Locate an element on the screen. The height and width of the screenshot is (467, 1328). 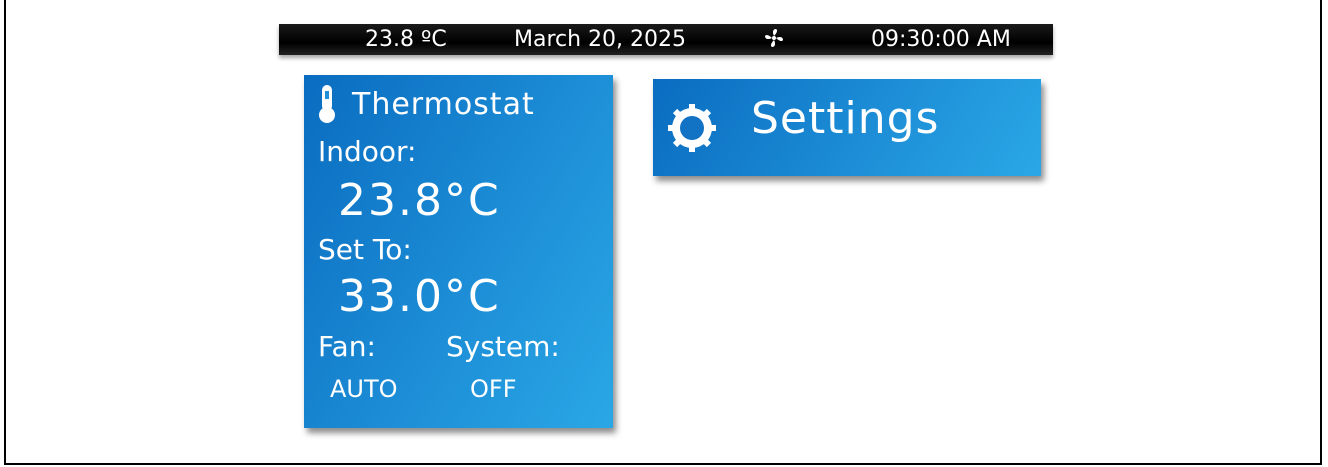
fan-mode-value: AUTO is located at coordinates (364, 389).